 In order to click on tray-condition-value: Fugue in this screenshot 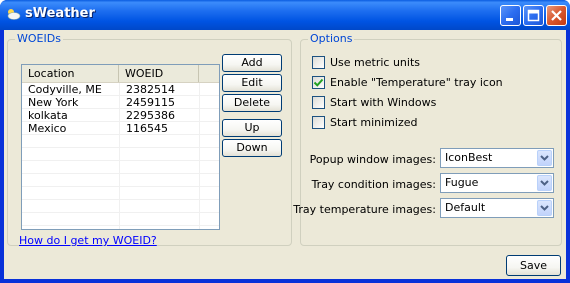, I will do `click(462, 182)`.